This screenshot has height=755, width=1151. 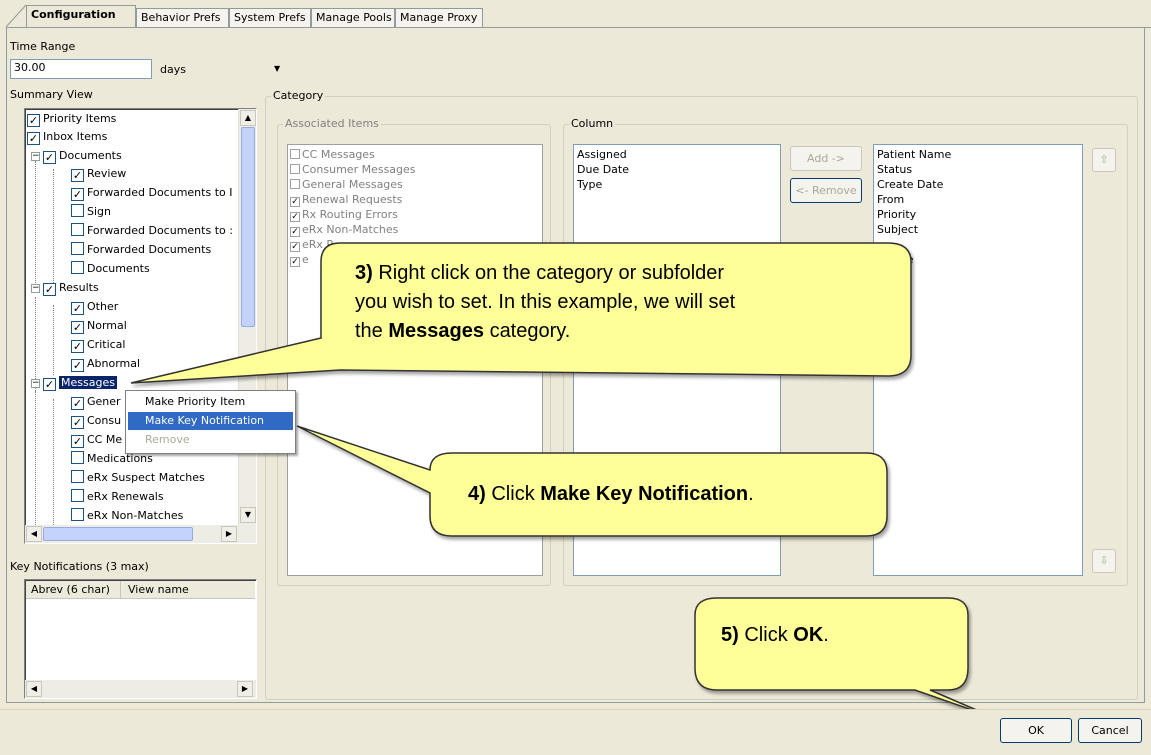 I want to click on scroll-down-icon: ▼, so click(x=248, y=515).